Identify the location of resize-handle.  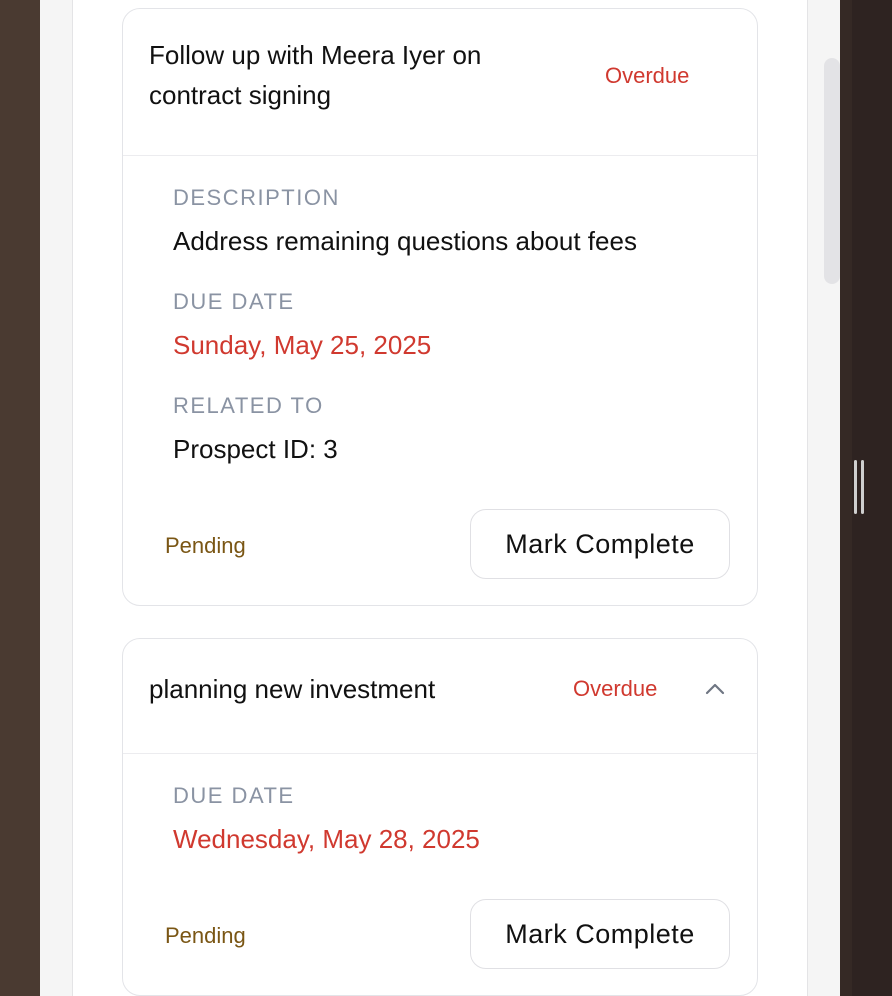
(859, 487).